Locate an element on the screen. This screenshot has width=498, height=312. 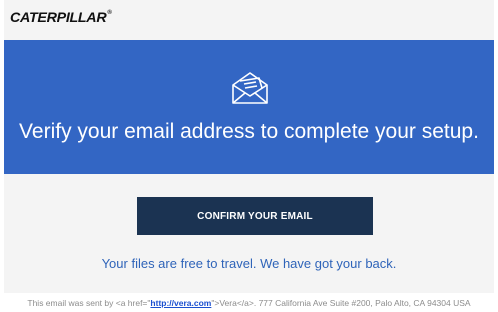
footer-prefix: This email was sent by <a href=" is located at coordinates (89, 303).